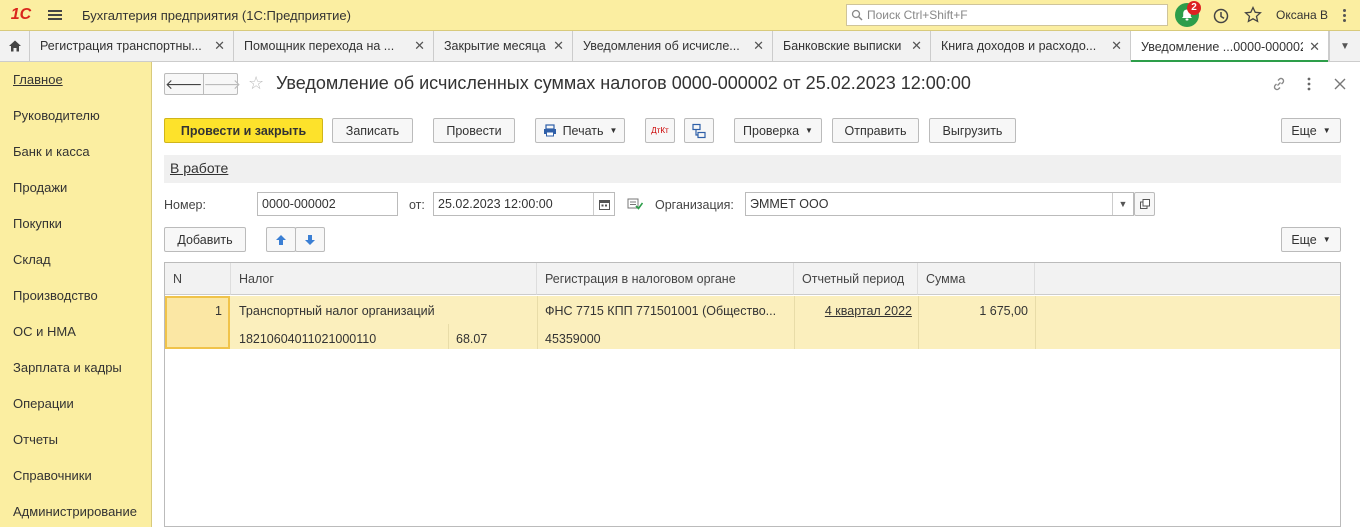 This screenshot has width=1360, height=527. Describe the element at coordinates (665, 279) in the screenshot. I see `column-header-registration: Регистрация в налоговом органе` at that location.